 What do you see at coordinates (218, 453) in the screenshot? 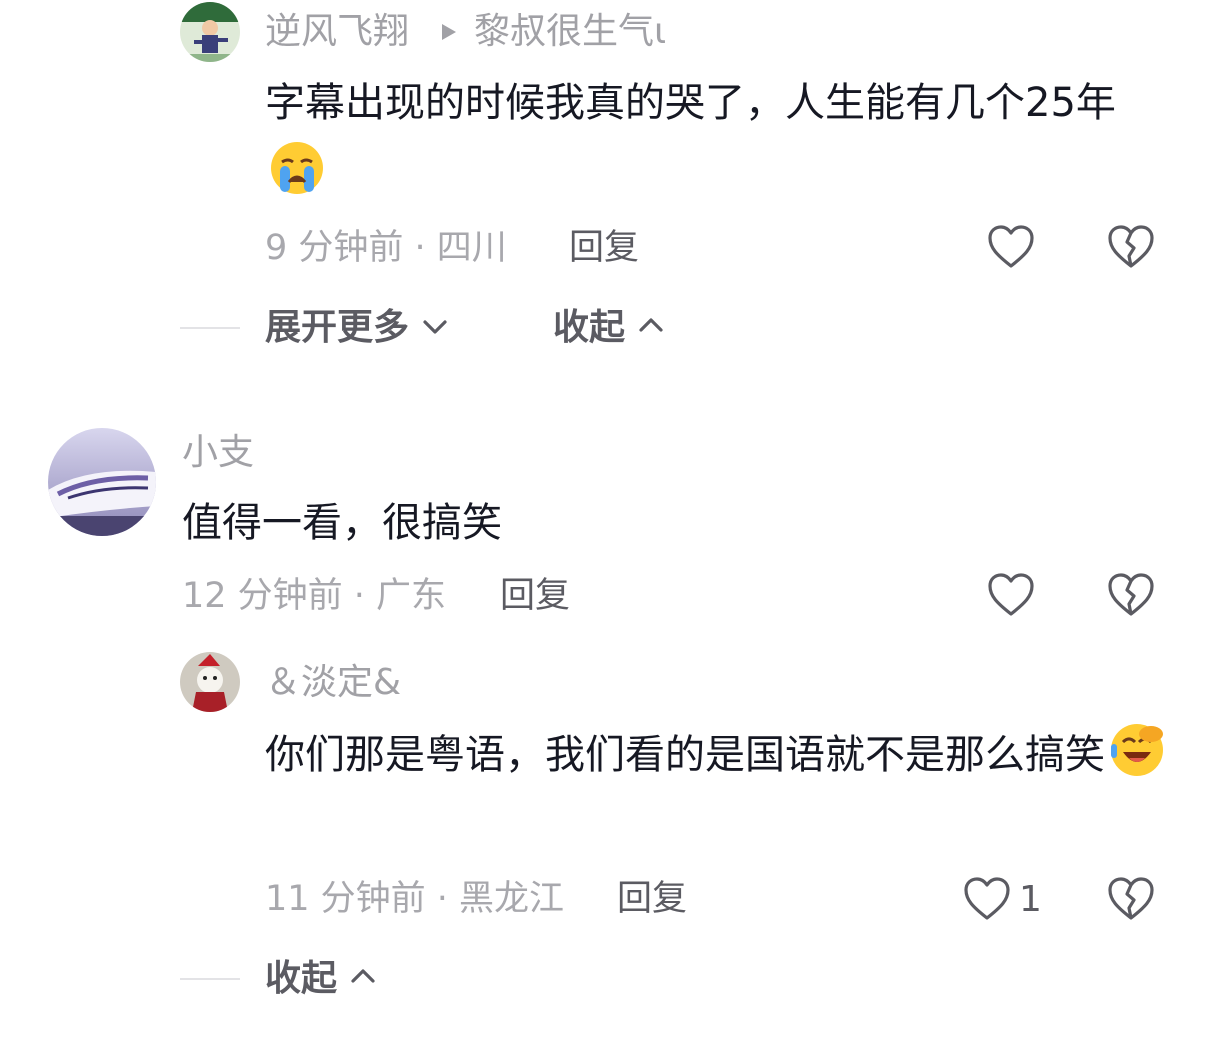
I see `comment-author: 小支` at bounding box center [218, 453].